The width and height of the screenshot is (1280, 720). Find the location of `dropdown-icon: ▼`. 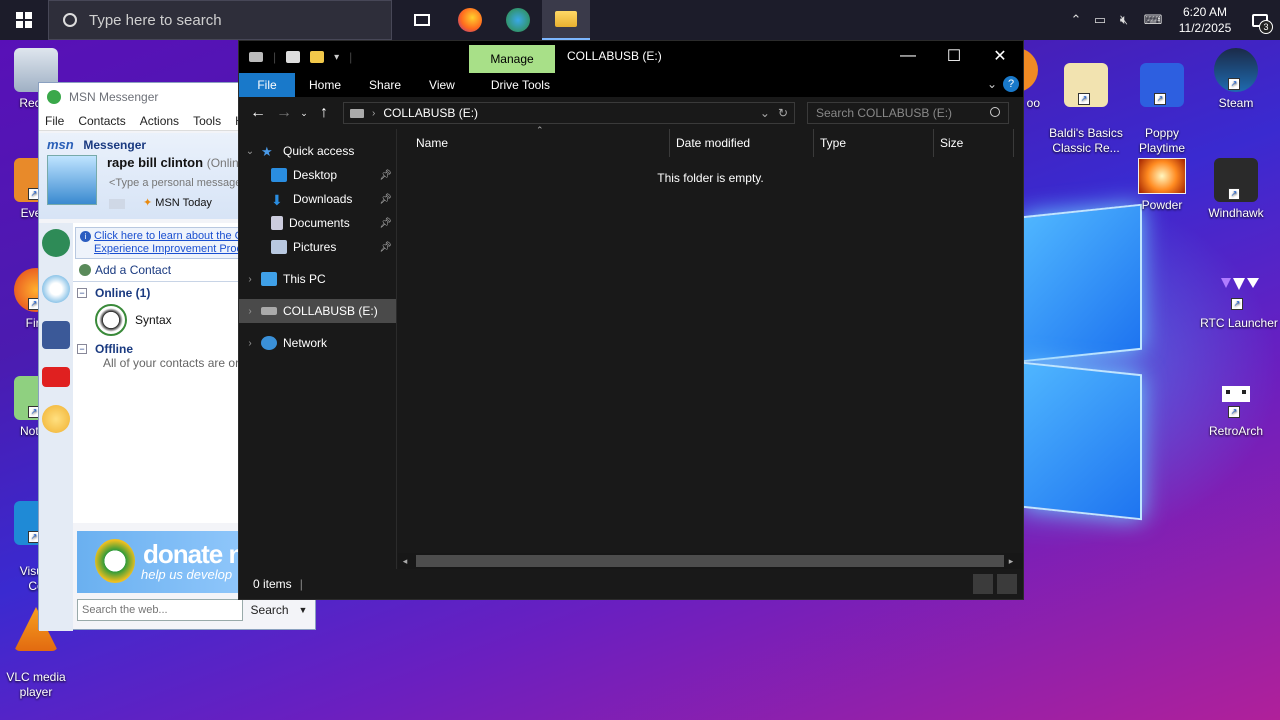

dropdown-icon: ▼ is located at coordinates (303, 610).